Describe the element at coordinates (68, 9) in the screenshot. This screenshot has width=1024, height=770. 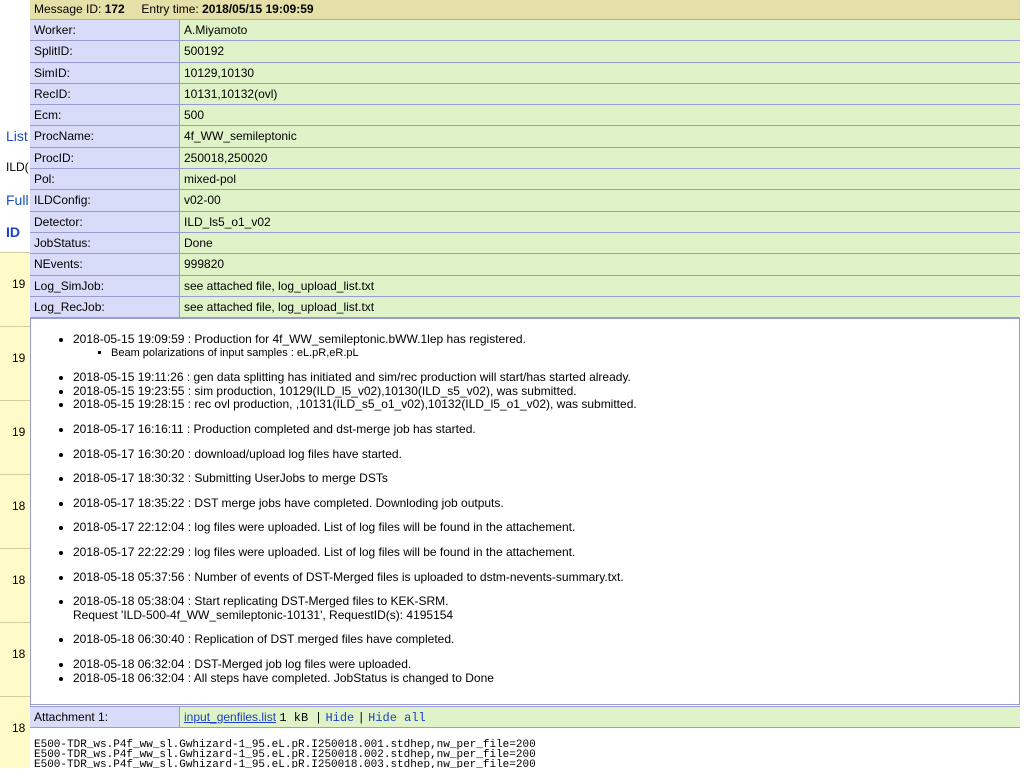
I see `message-id-label: Message ID:` at that location.